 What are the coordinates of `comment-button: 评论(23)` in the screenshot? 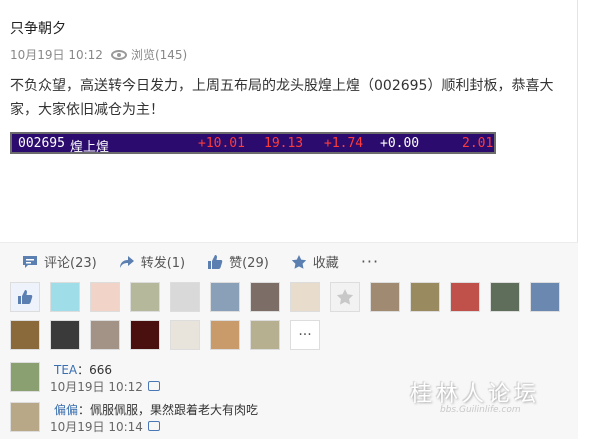 It's located at (59, 261).